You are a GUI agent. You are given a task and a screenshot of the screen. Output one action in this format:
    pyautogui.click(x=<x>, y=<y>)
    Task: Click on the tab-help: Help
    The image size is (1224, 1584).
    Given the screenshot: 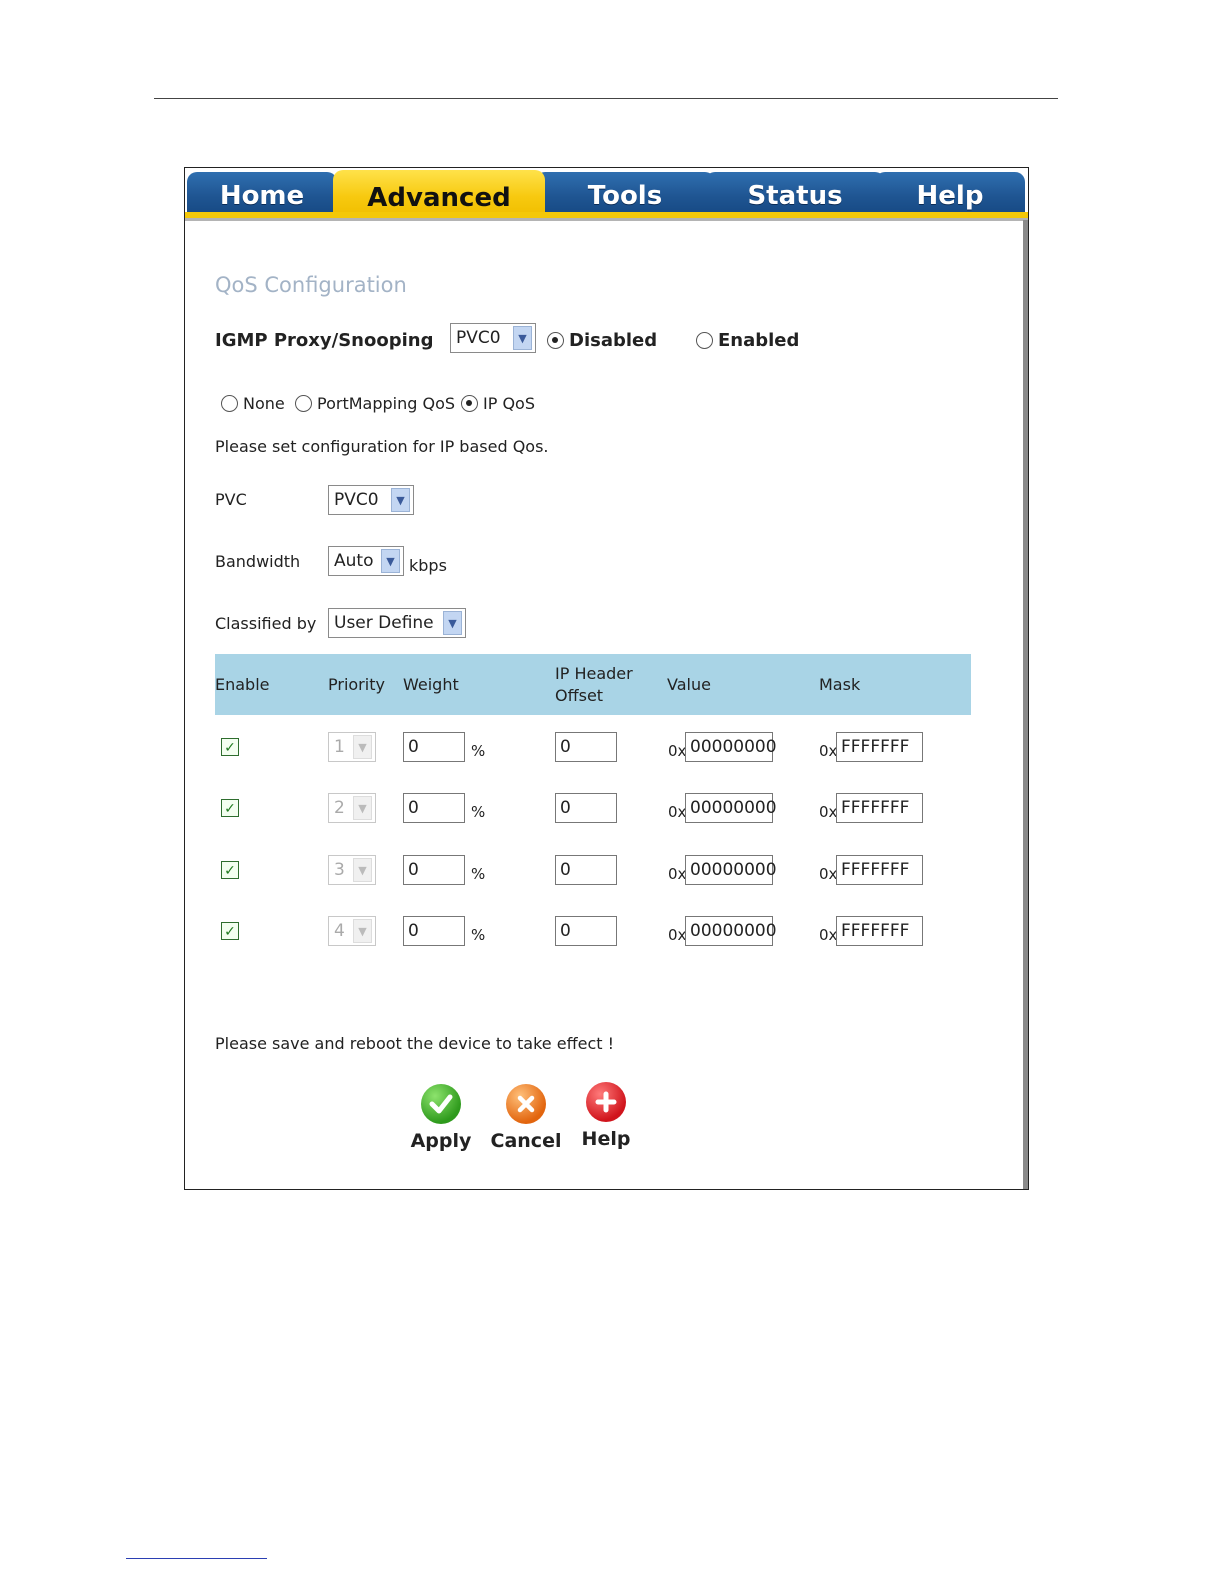 What is the action you would take?
    pyautogui.click(x=950, y=192)
    